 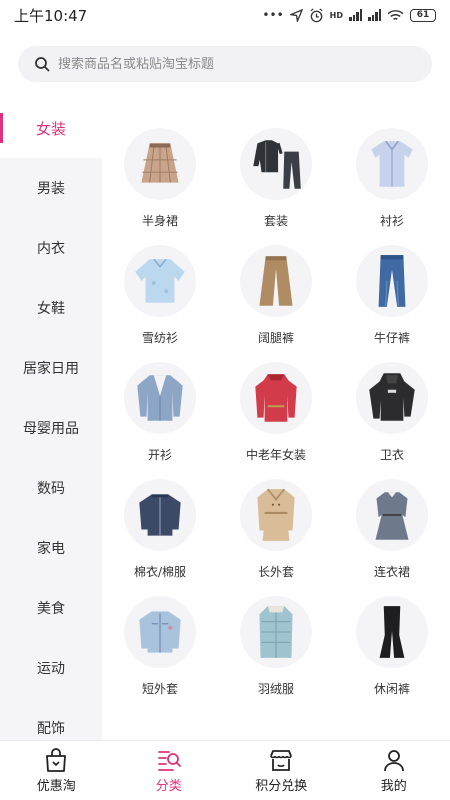 I want to click on subcategory-item: 羽绒服, so click(x=276, y=646).